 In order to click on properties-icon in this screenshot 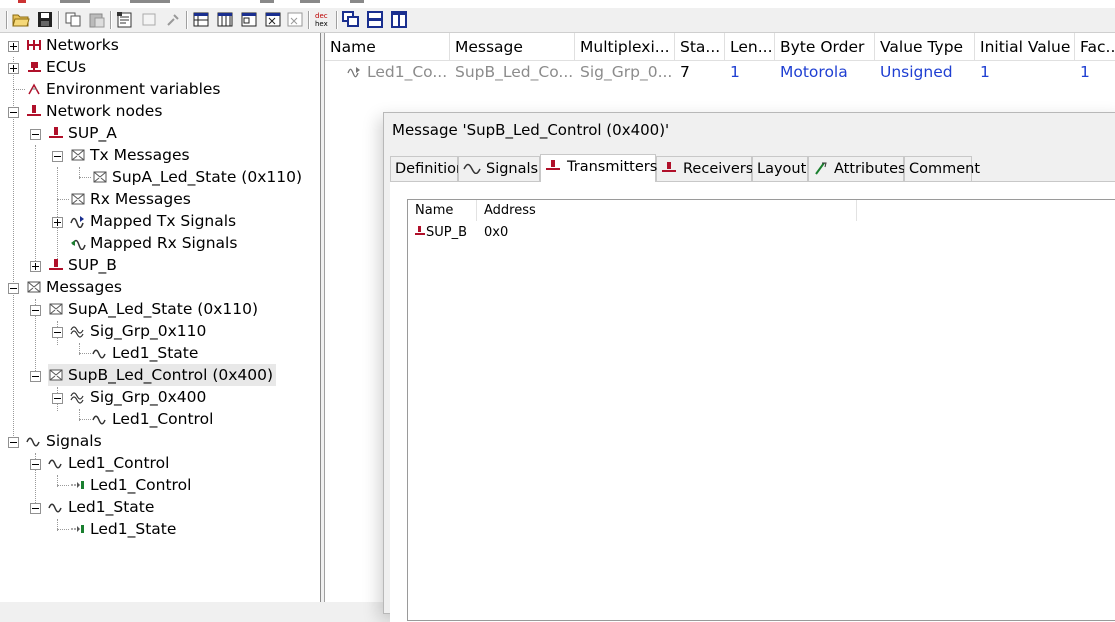, I will do `click(125, 19)`.